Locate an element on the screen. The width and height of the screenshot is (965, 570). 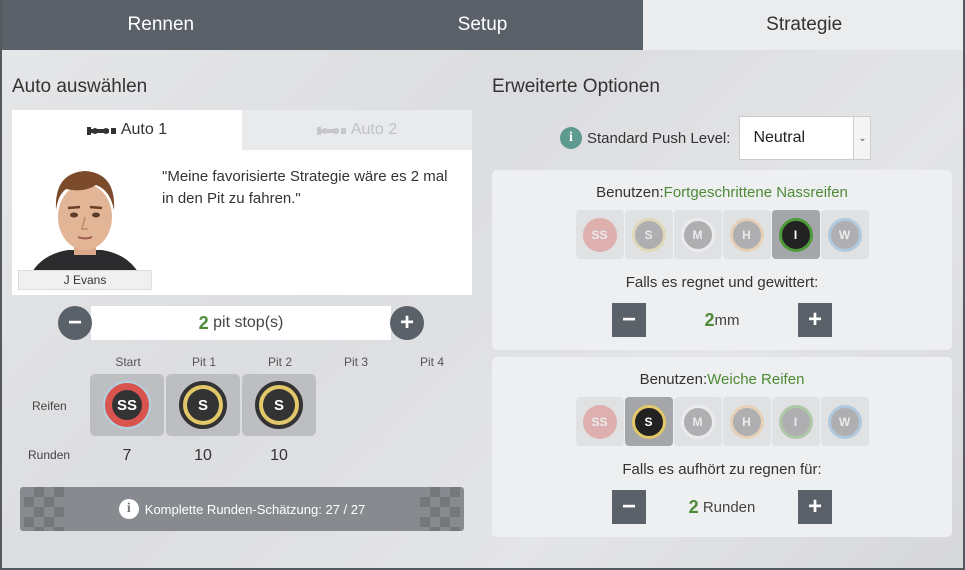
car-2-label: Auto 2 is located at coordinates (374, 129).